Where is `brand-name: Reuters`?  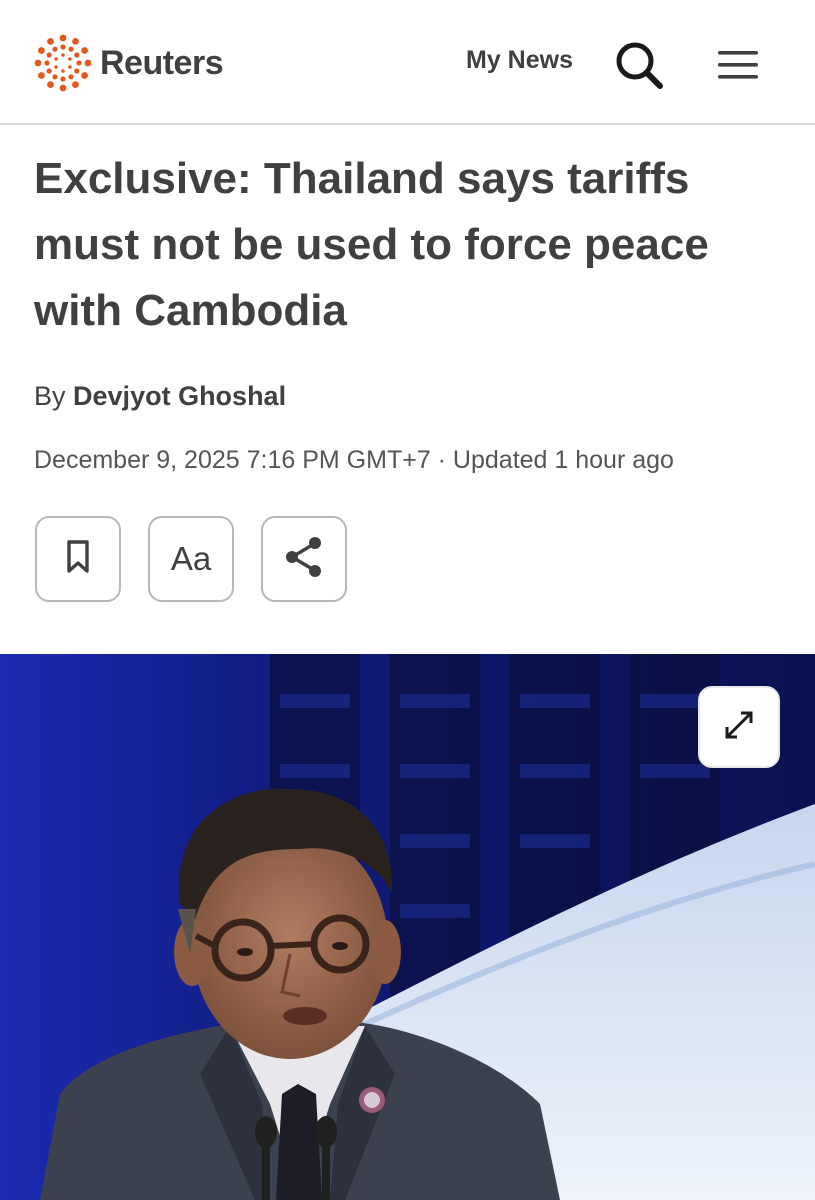 brand-name: Reuters is located at coordinates (162, 62).